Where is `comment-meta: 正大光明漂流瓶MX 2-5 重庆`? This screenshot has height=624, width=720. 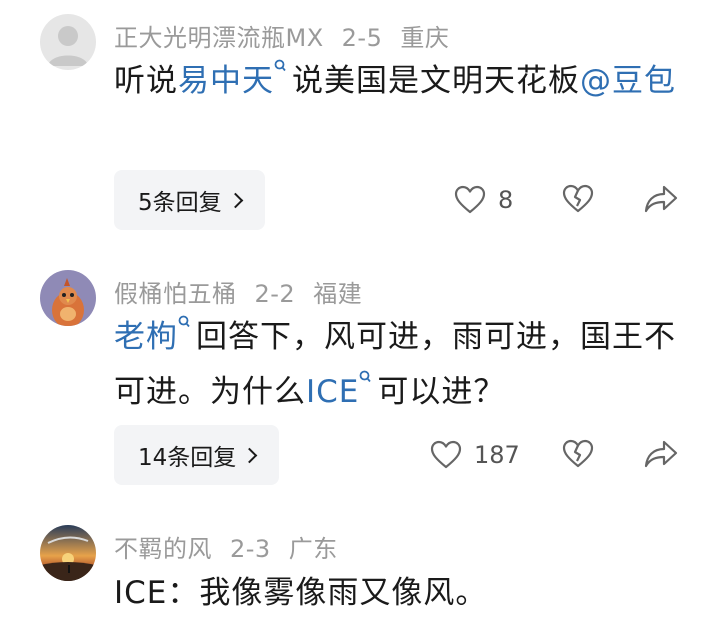 comment-meta: 正大光明漂流瓶MX 2-5 重庆 is located at coordinates (290, 35).